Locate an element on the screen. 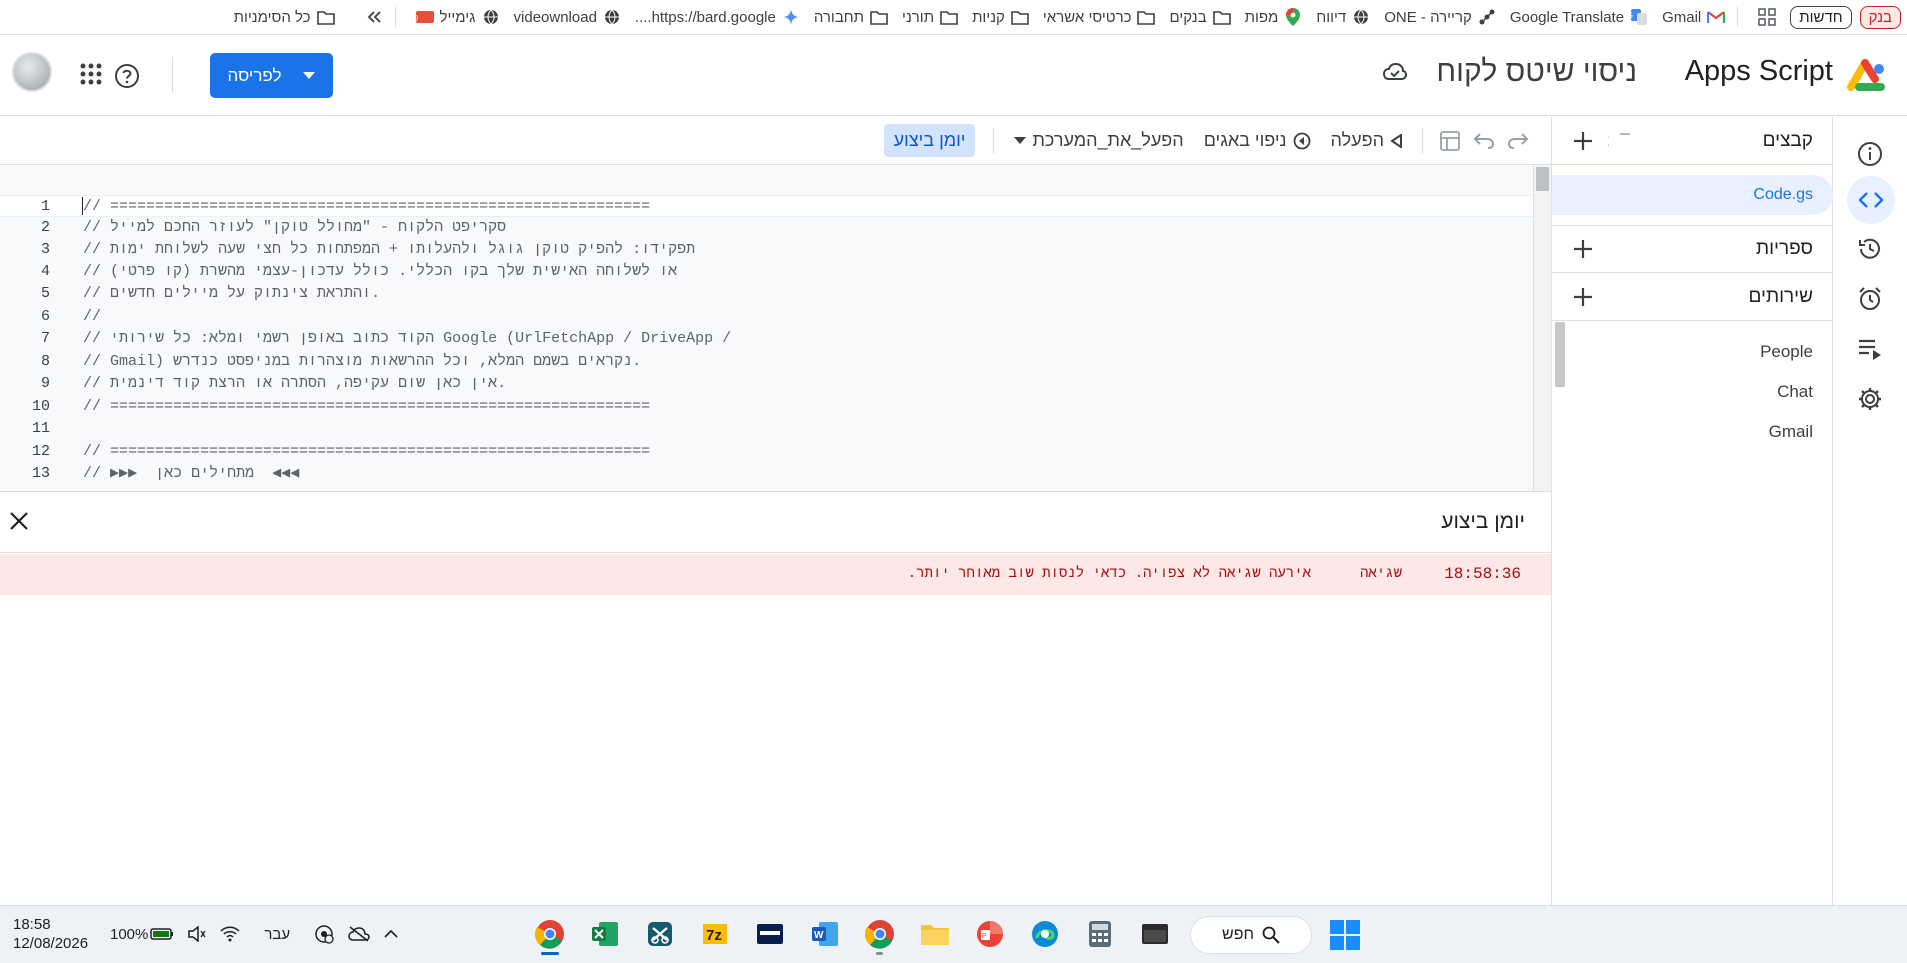 This screenshot has height=963, width=1907. service-item: People is located at coordinates (1692, 352).